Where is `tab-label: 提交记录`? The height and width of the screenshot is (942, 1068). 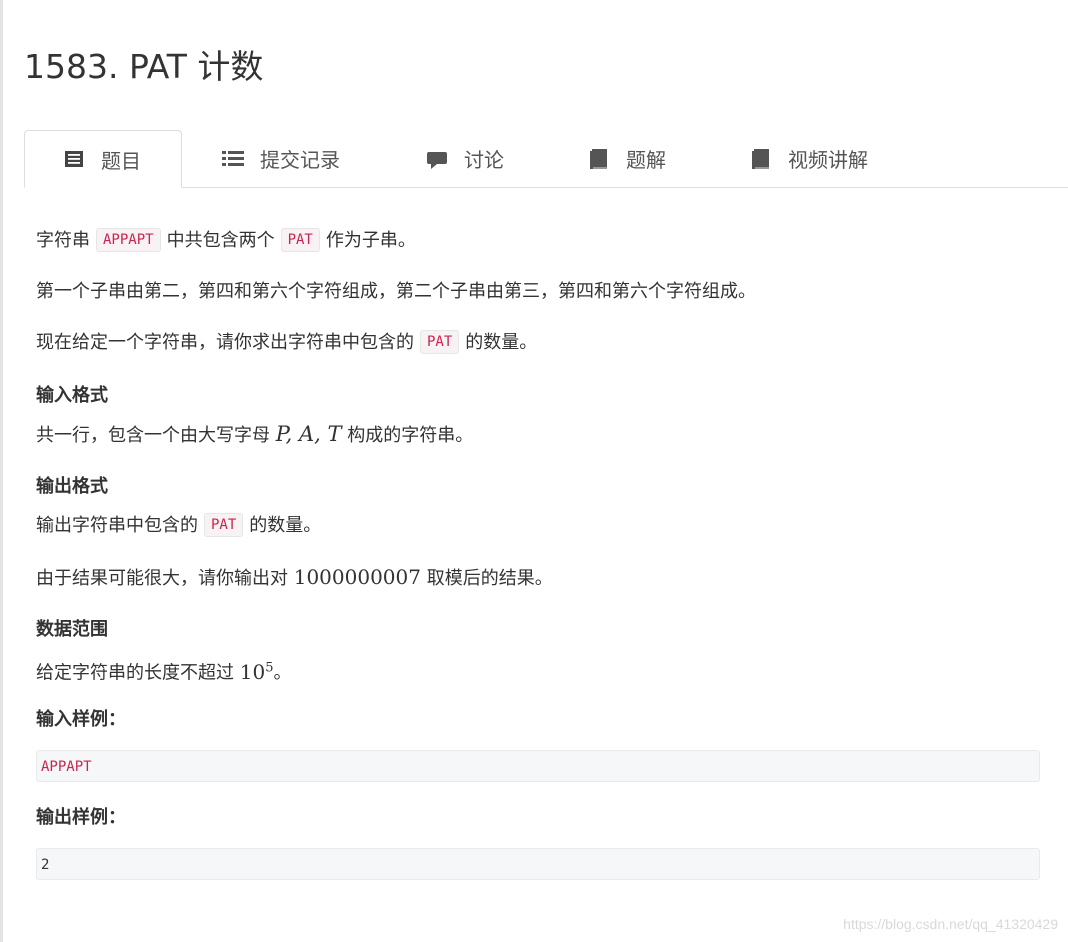 tab-label: 提交记录 is located at coordinates (300, 160).